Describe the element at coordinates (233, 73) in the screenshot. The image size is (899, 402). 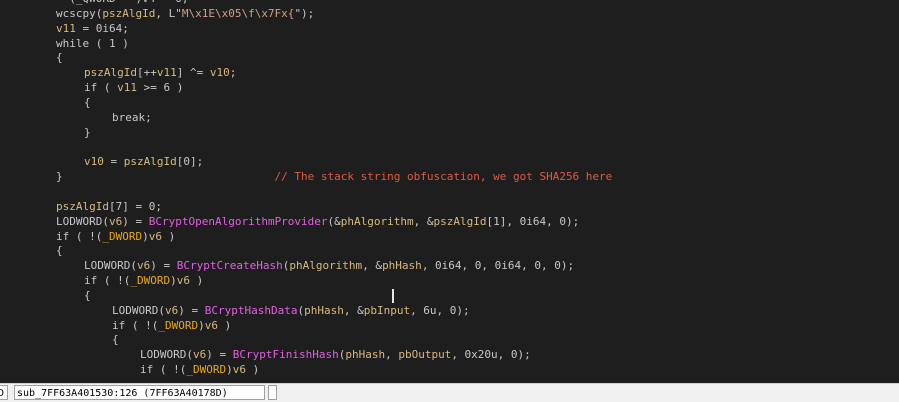
I see `code-token-plain: ;` at that location.